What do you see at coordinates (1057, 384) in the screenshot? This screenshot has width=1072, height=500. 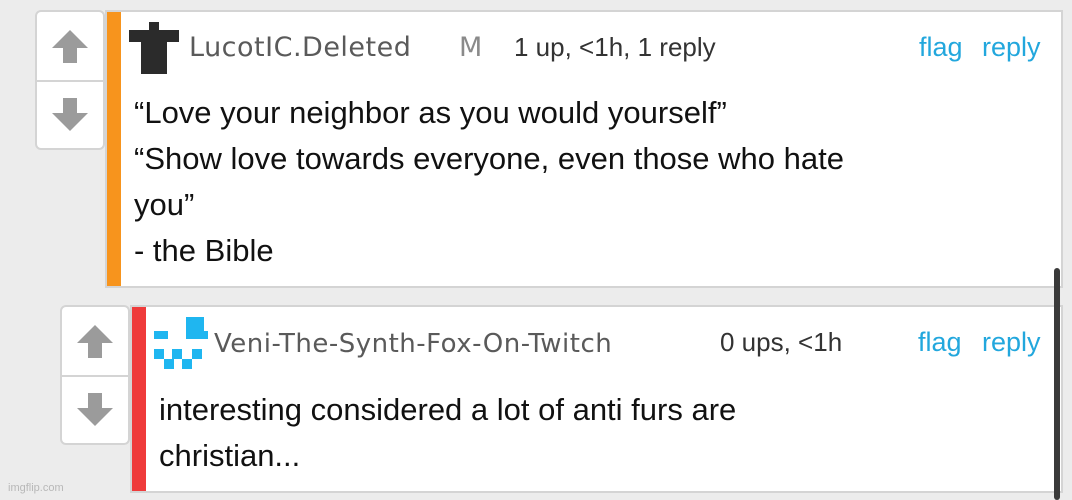 I see `scrollbar` at bounding box center [1057, 384].